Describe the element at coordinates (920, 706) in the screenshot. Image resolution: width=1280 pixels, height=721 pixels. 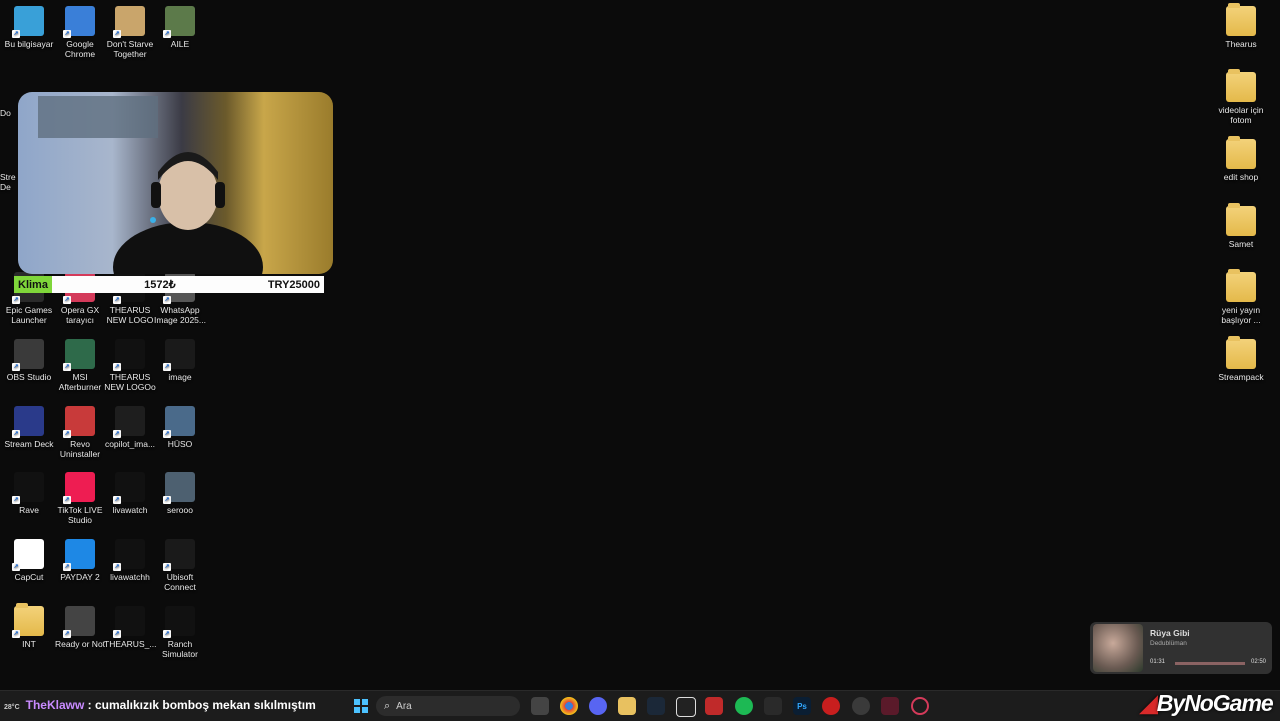
I see `opera-taskbar-icon` at that location.